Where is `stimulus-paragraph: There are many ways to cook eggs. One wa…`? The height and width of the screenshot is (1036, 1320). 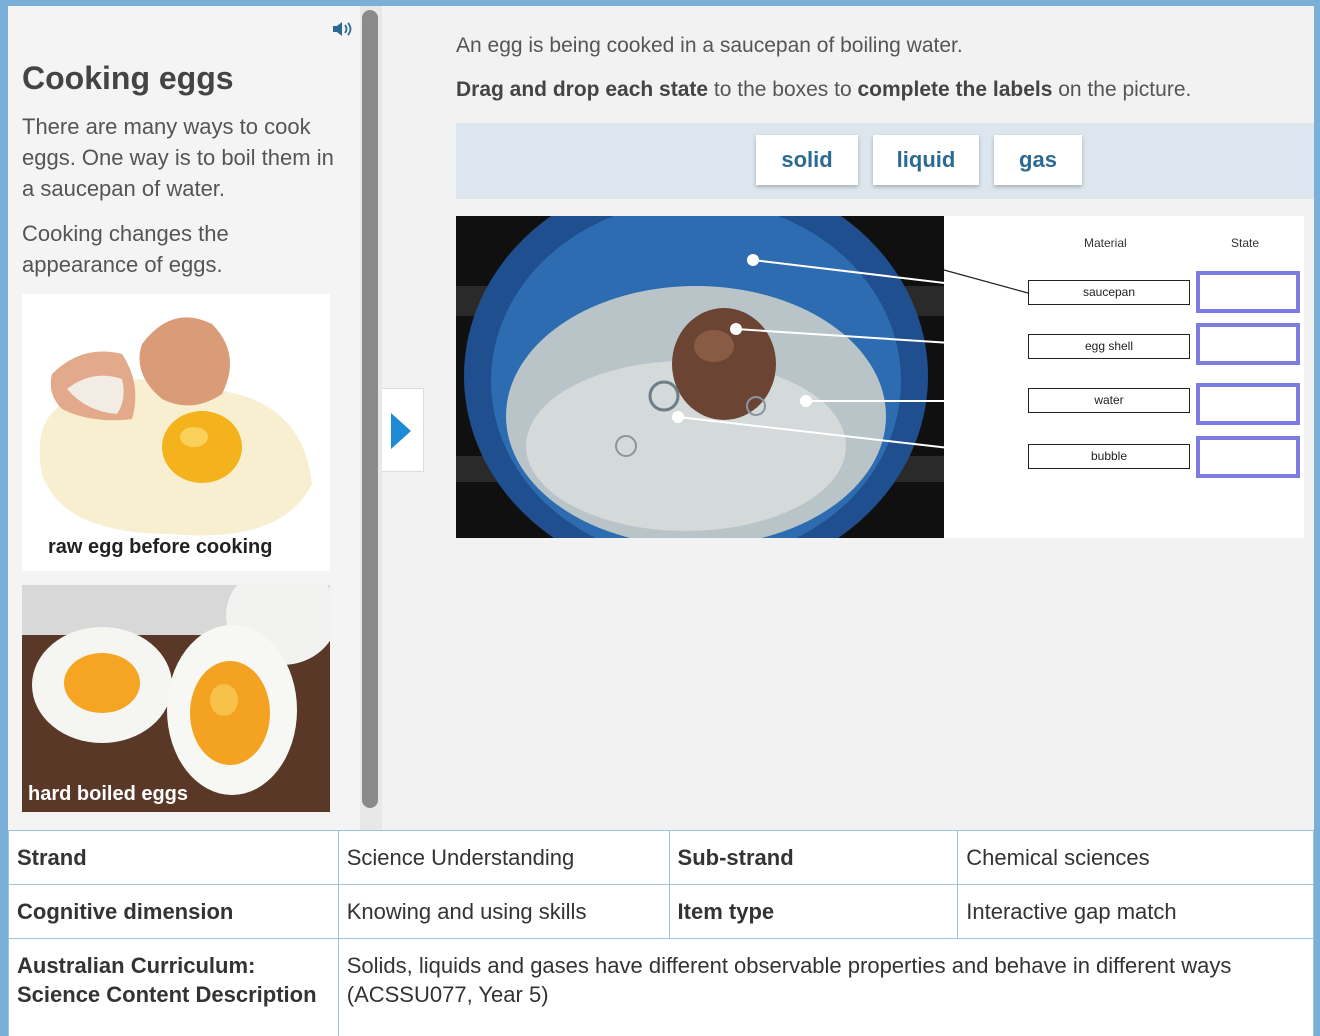
stimulus-paragraph: There are many ways to cook eggs. One wa… is located at coordinates (178, 157).